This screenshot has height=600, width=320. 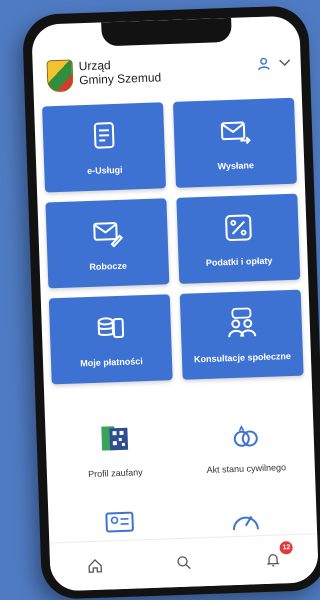 What do you see at coordinates (108, 266) in the screenshot?
I see `tile-label: Robocze` at bounding box center [108, 266].